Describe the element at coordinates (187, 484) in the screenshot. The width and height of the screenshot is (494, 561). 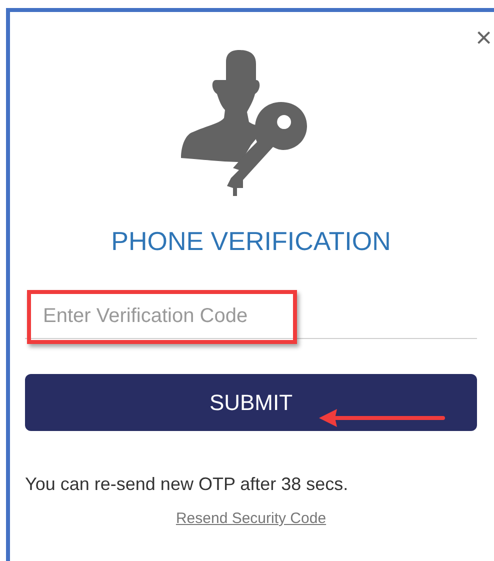
I see `countdown-text: You can re-send new OTP after 38 secs.` at that location.